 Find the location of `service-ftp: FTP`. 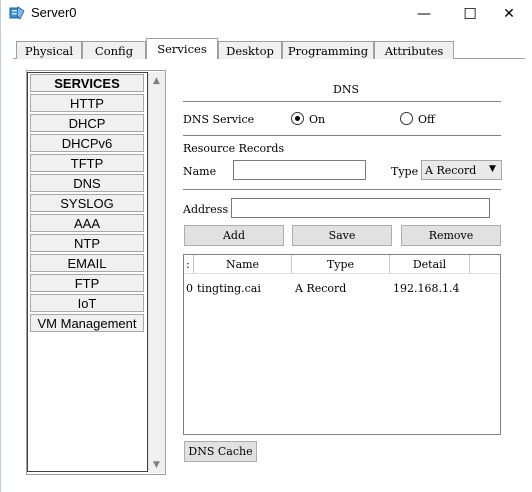

service-ftp: FTP is located at coordinates (87, 283).